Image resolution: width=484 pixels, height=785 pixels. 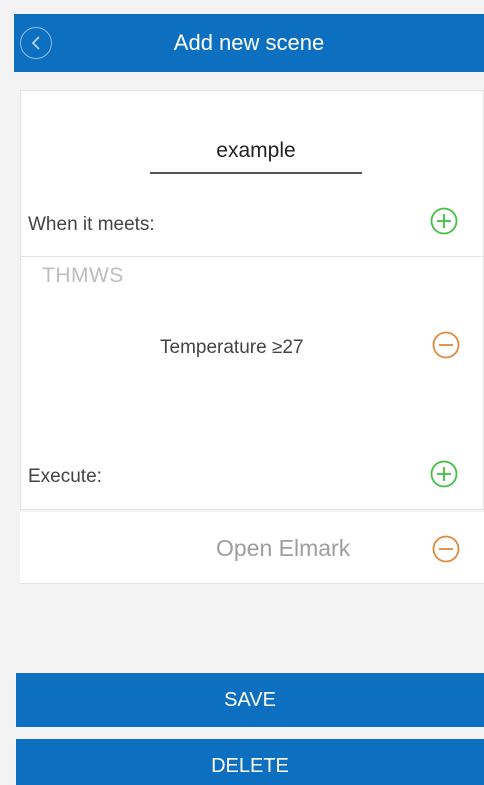 I want to click on scene-name-input, so click(x=256, y=152).